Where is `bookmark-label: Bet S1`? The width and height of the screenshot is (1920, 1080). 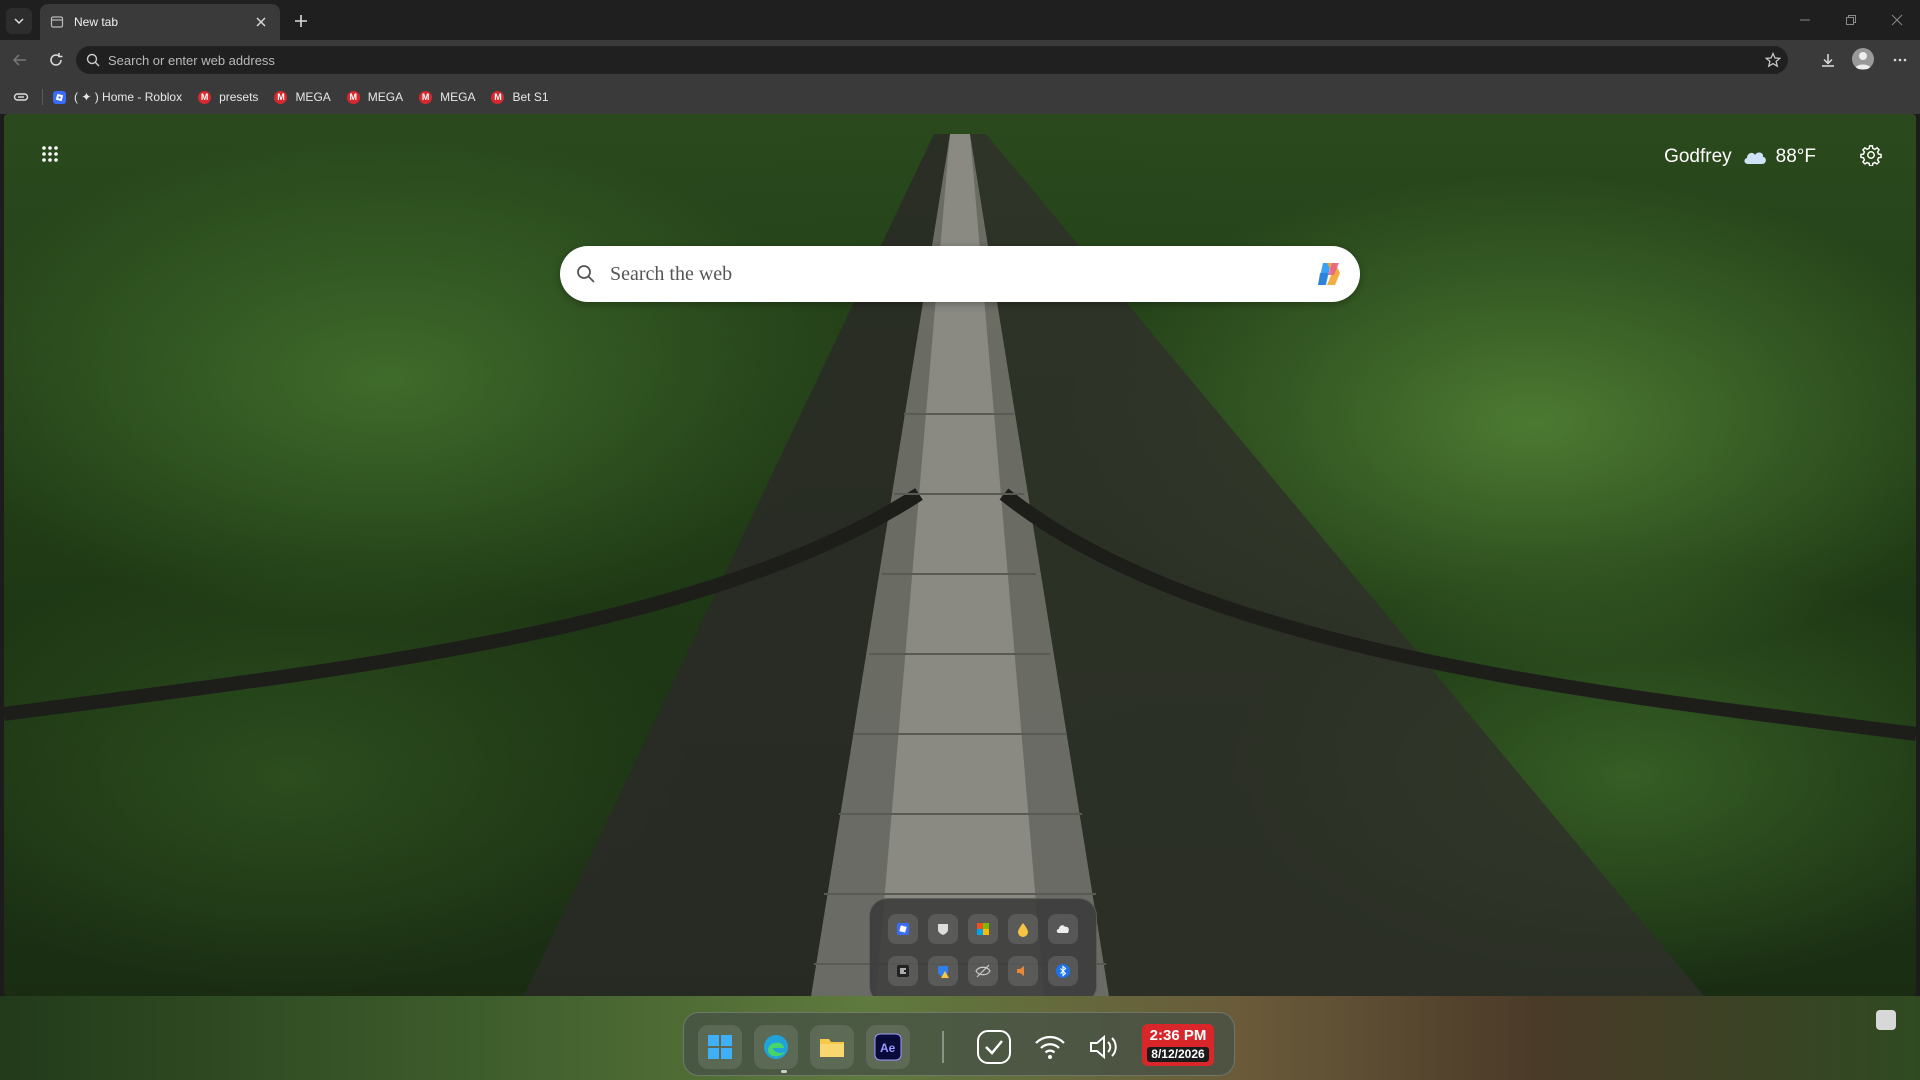
bookmark-label: Bet S1 is located at coordinates (530, 97).